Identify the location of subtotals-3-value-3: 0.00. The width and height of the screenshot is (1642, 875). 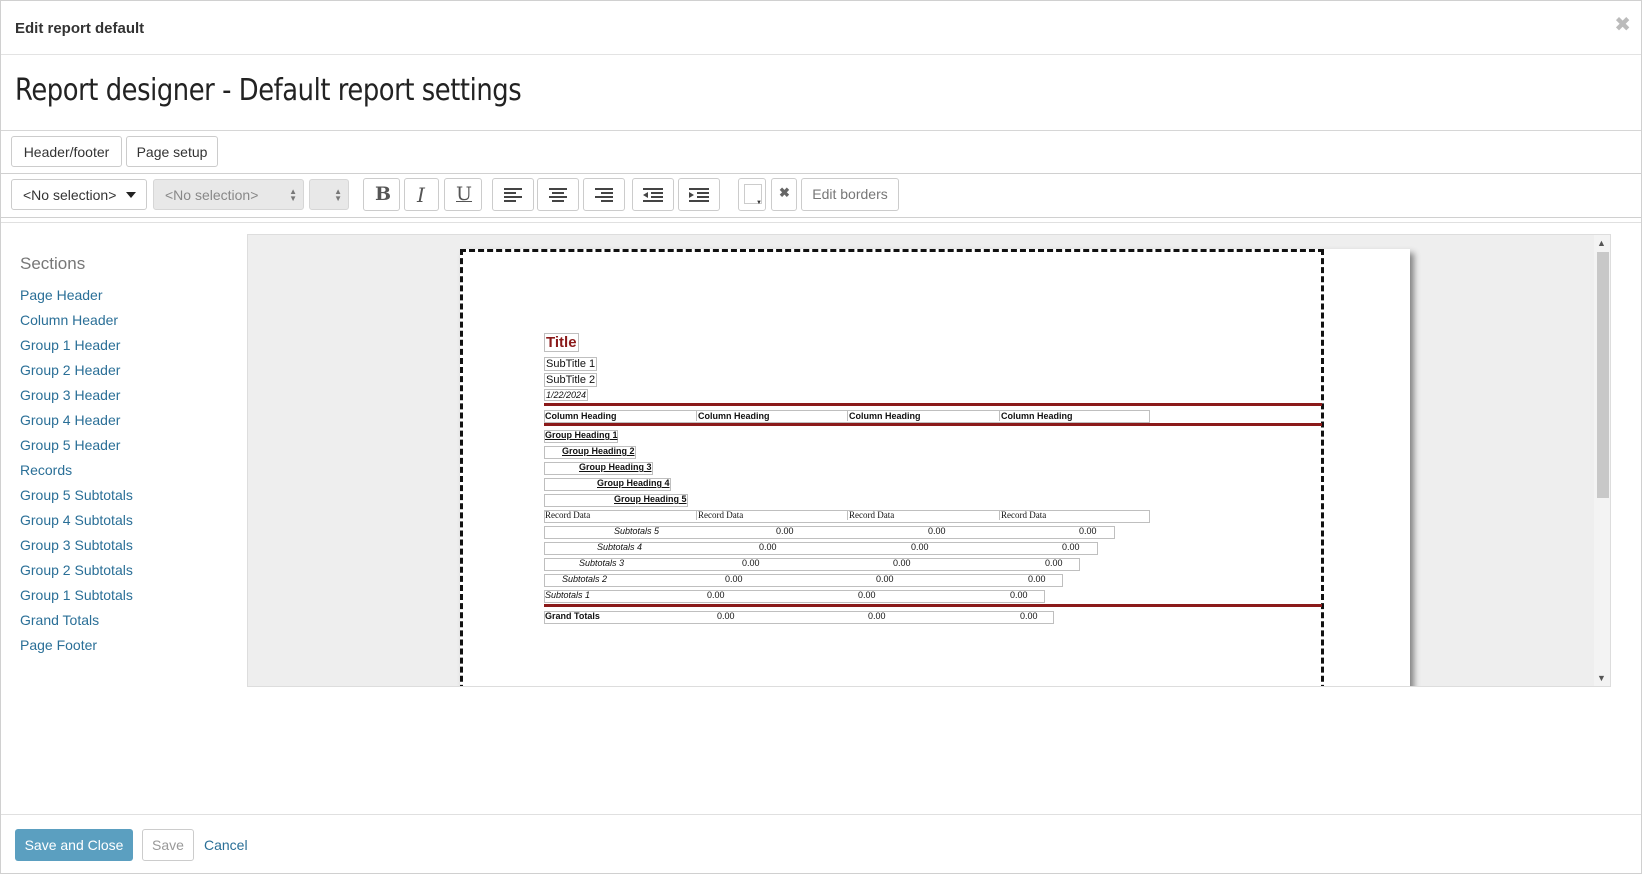
(1054, 563).